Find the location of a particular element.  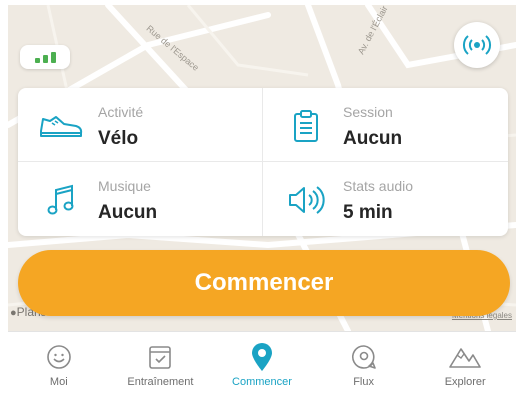

mountains-icon is located at coordinates (465, 357).